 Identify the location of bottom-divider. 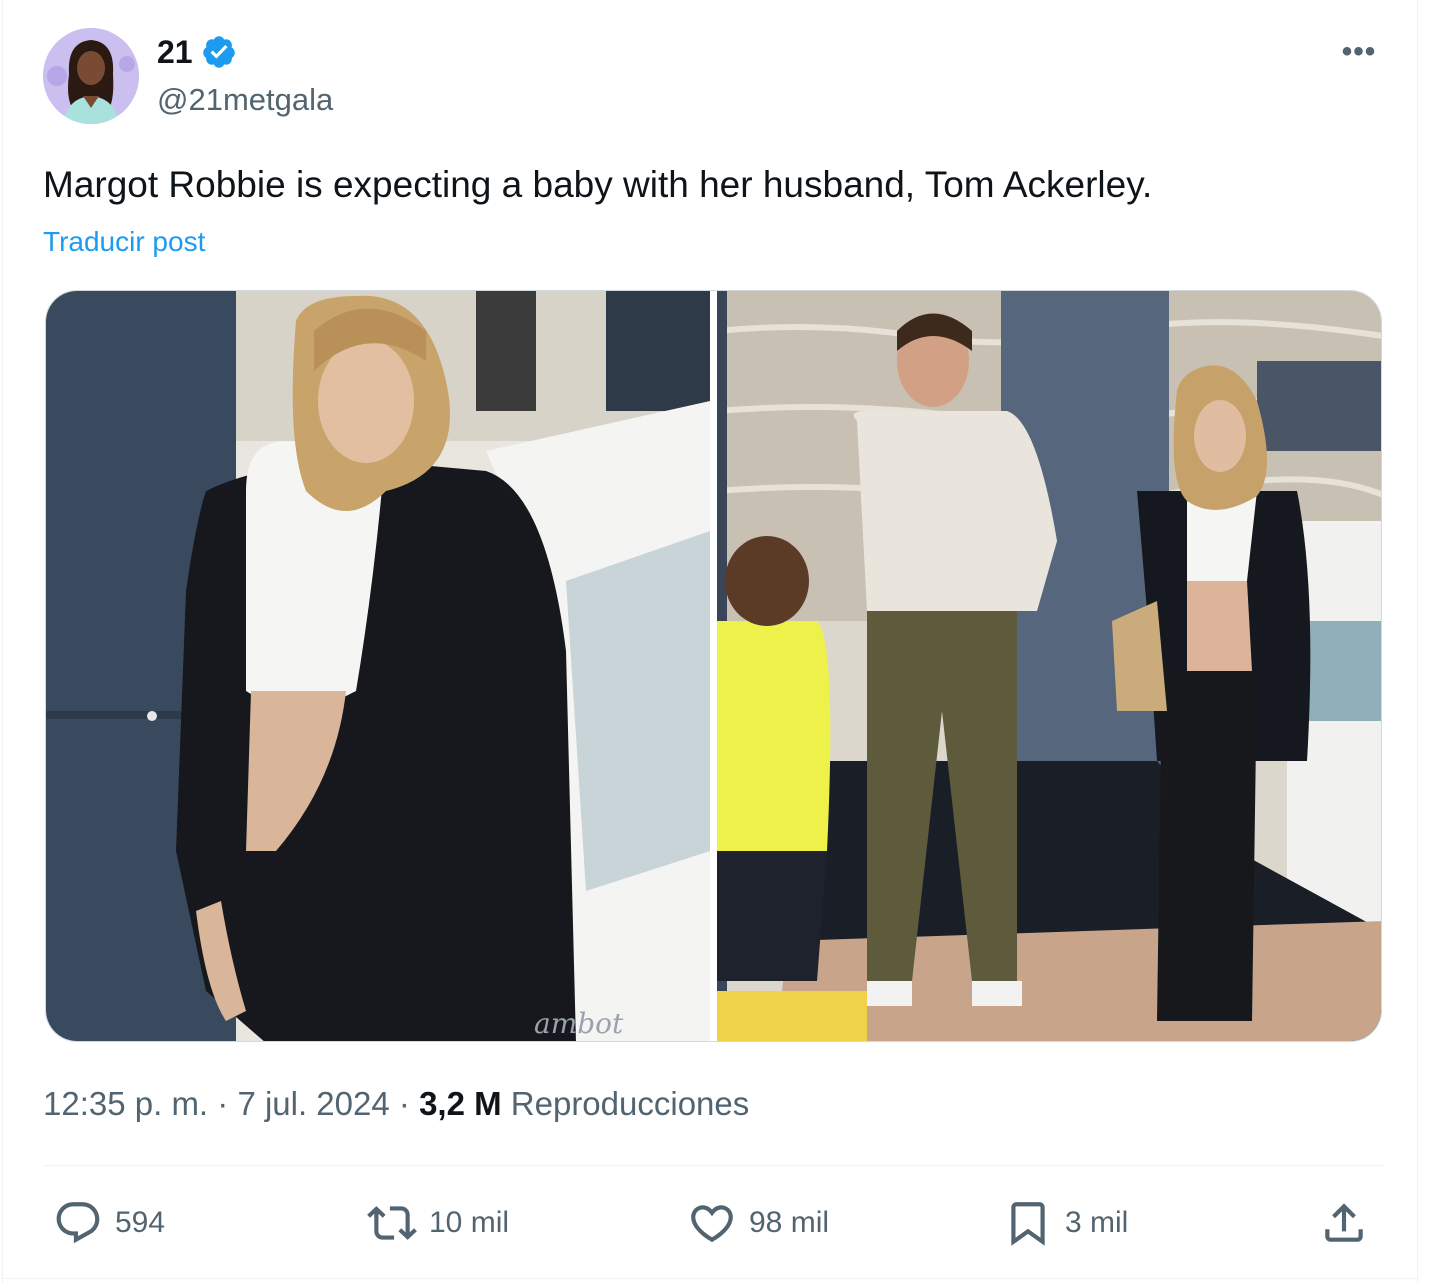
(711, 1278).